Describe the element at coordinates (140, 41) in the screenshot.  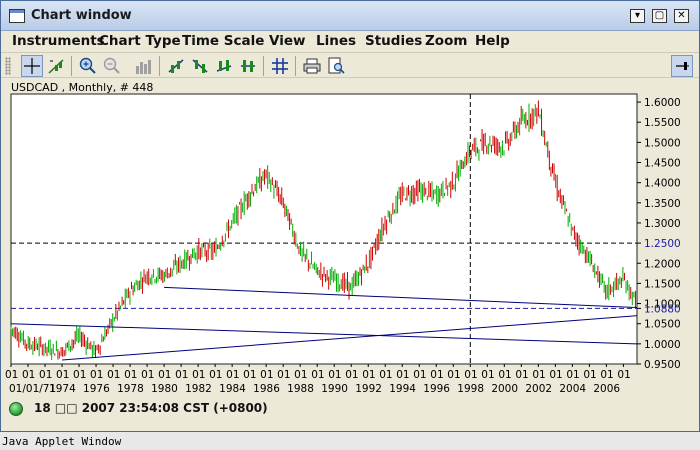
I see `menu-chart-type: Chart Type` at that location.